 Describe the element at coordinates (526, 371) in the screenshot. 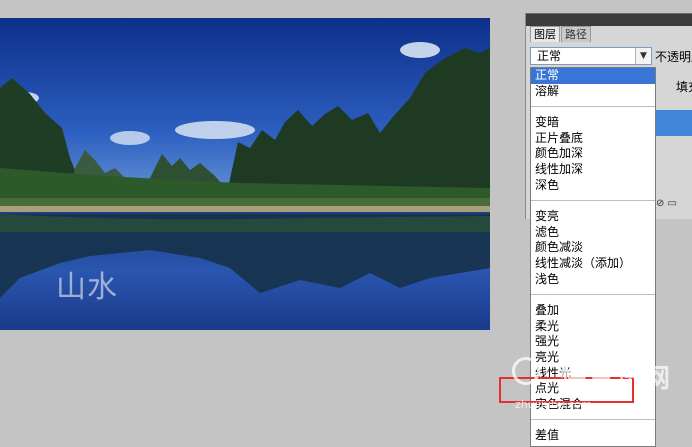

I see `watermark-logo-icon` at that location.